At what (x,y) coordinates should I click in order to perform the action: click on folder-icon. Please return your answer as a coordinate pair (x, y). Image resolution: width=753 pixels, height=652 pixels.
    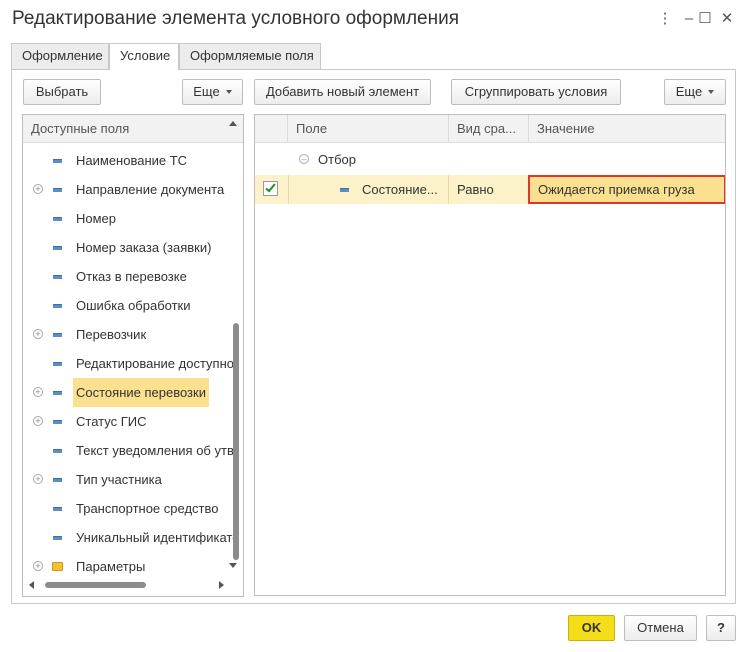
    Looking at the image, I should click on (57, 566).